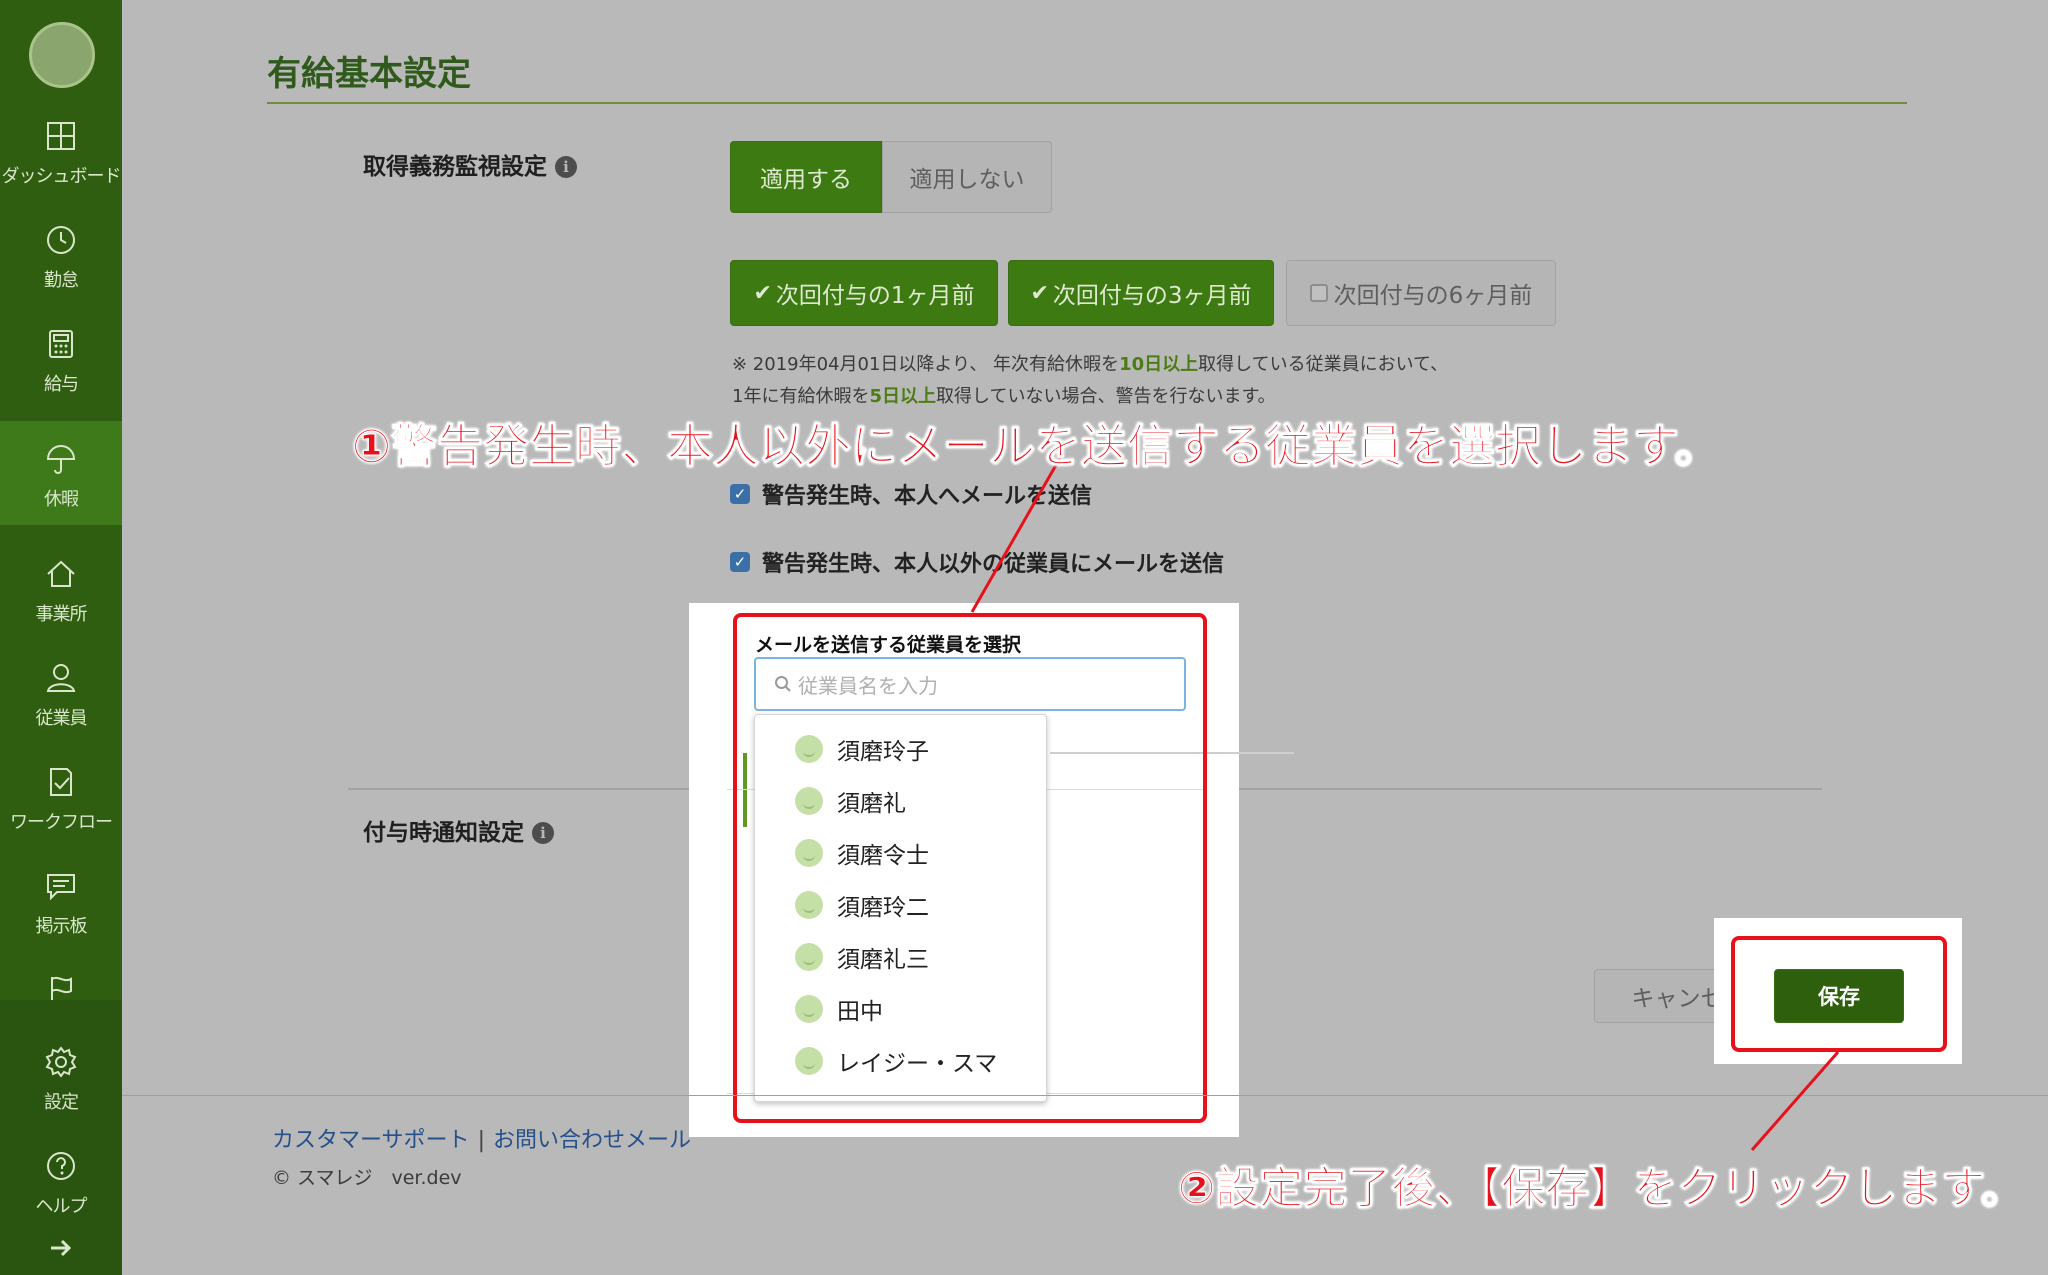 Image resolution: width=2048 pixels, height=1275 pixels. What do you see at coordinates (1087, 103) in the screenshot?
I see `title-divider` at bounding box center [1087, 103].